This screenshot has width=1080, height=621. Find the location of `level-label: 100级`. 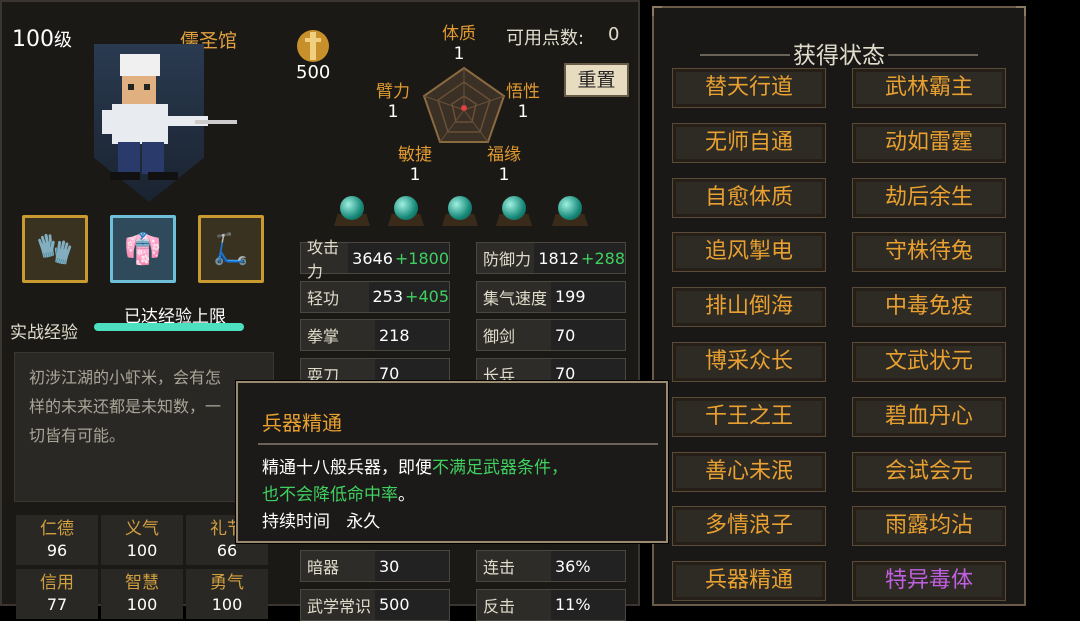

level-label: 100级 is located at coordinates (42, 39).